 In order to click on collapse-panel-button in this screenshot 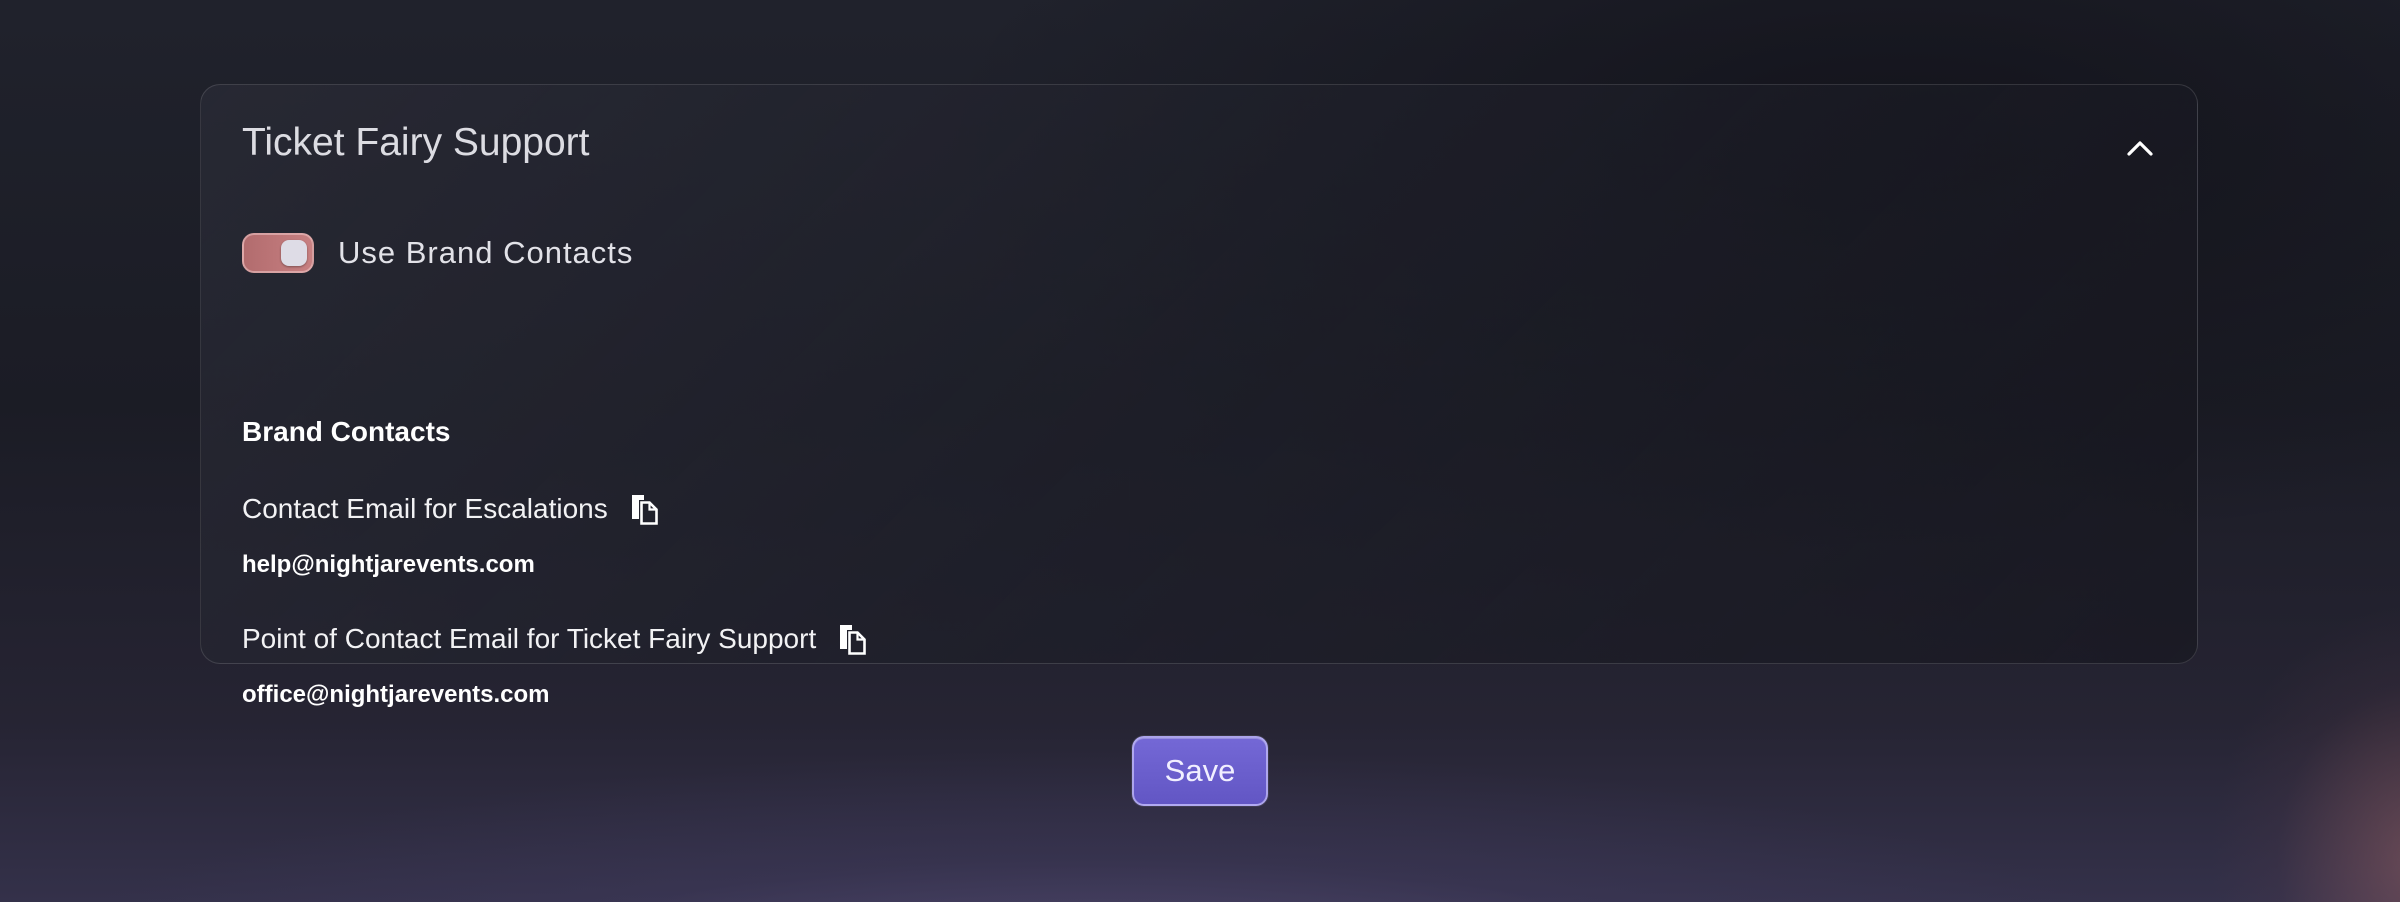, I will do `click(2140, 148)`.